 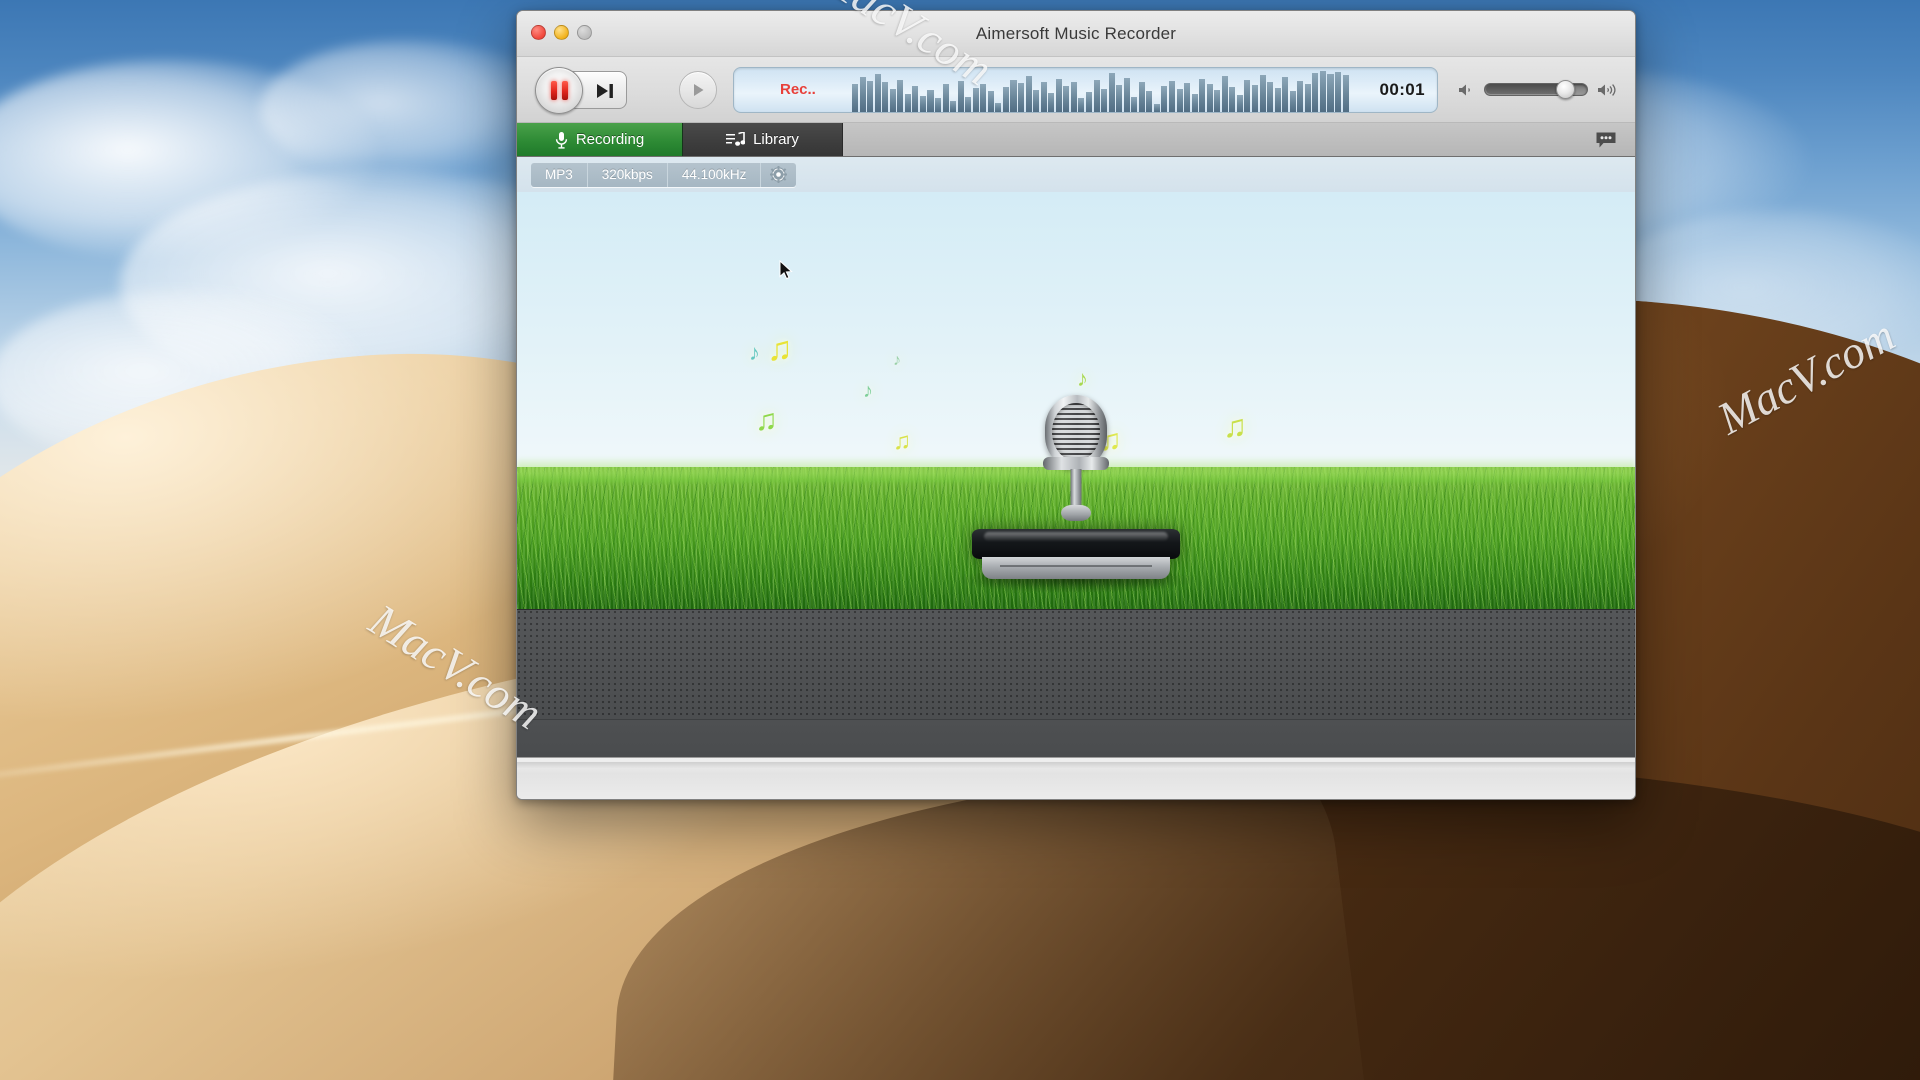 What do you see at coordinates (1076, 738) in the screenshot?
I see `panel-footer-strip` at bounding box center [1076, 738].